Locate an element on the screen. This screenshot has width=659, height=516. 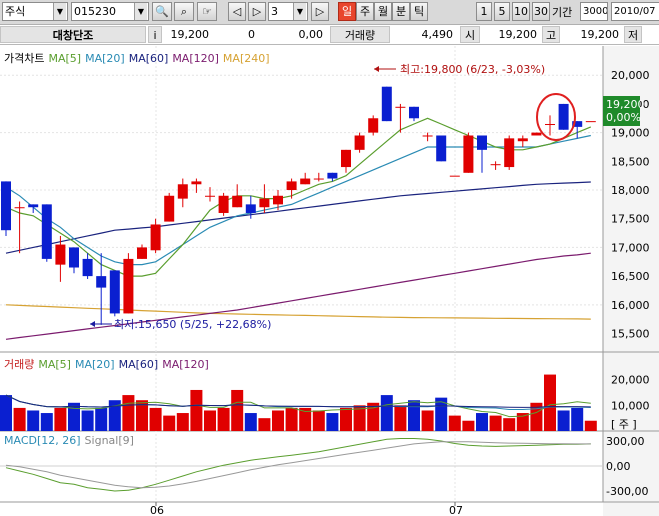
legend-item: Signal[9] is located at coordinates (109, 440).